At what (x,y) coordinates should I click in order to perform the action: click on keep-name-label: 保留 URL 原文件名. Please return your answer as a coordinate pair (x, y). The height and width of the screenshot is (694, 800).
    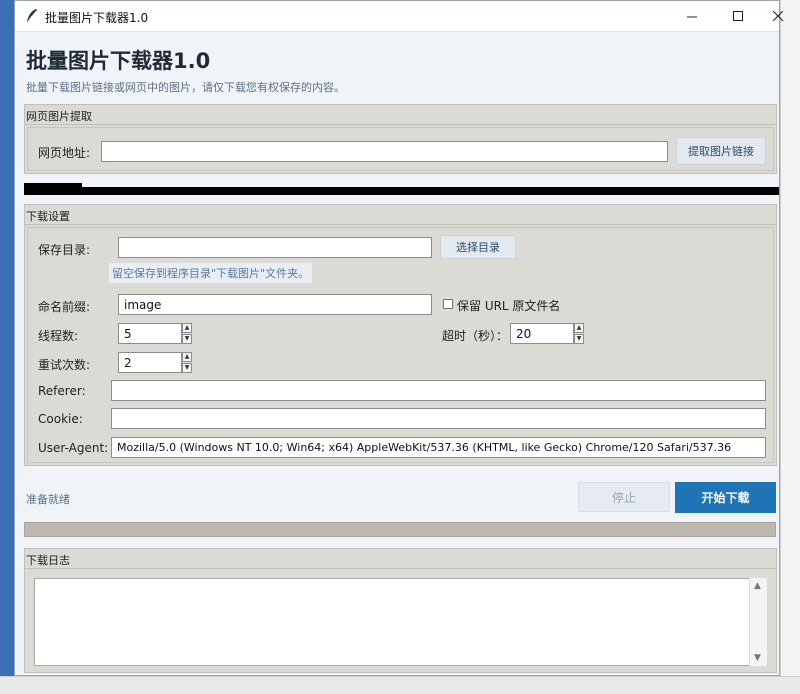
    Looking at the image, I should click on (509, 306).